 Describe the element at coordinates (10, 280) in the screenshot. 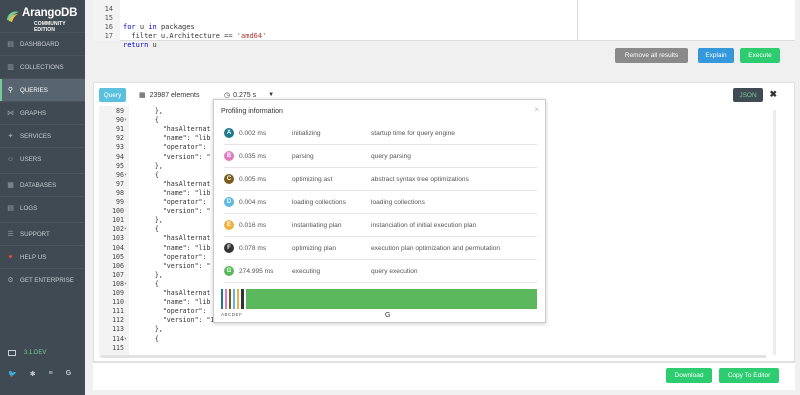

I see `enterprise-icon: ⚙` at that location.